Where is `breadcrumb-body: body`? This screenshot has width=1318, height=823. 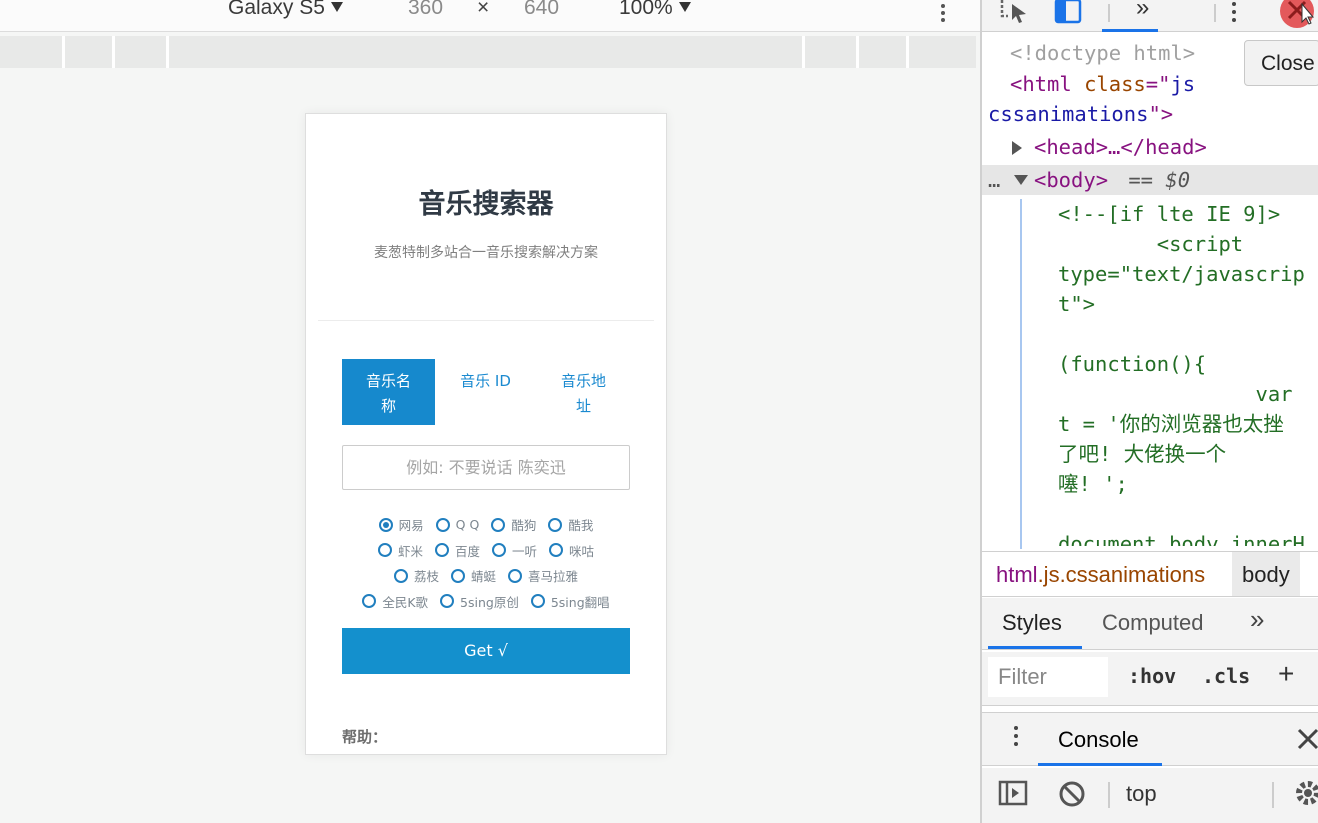
breadcrumb-body: body is located at coordinates (1266, 574).